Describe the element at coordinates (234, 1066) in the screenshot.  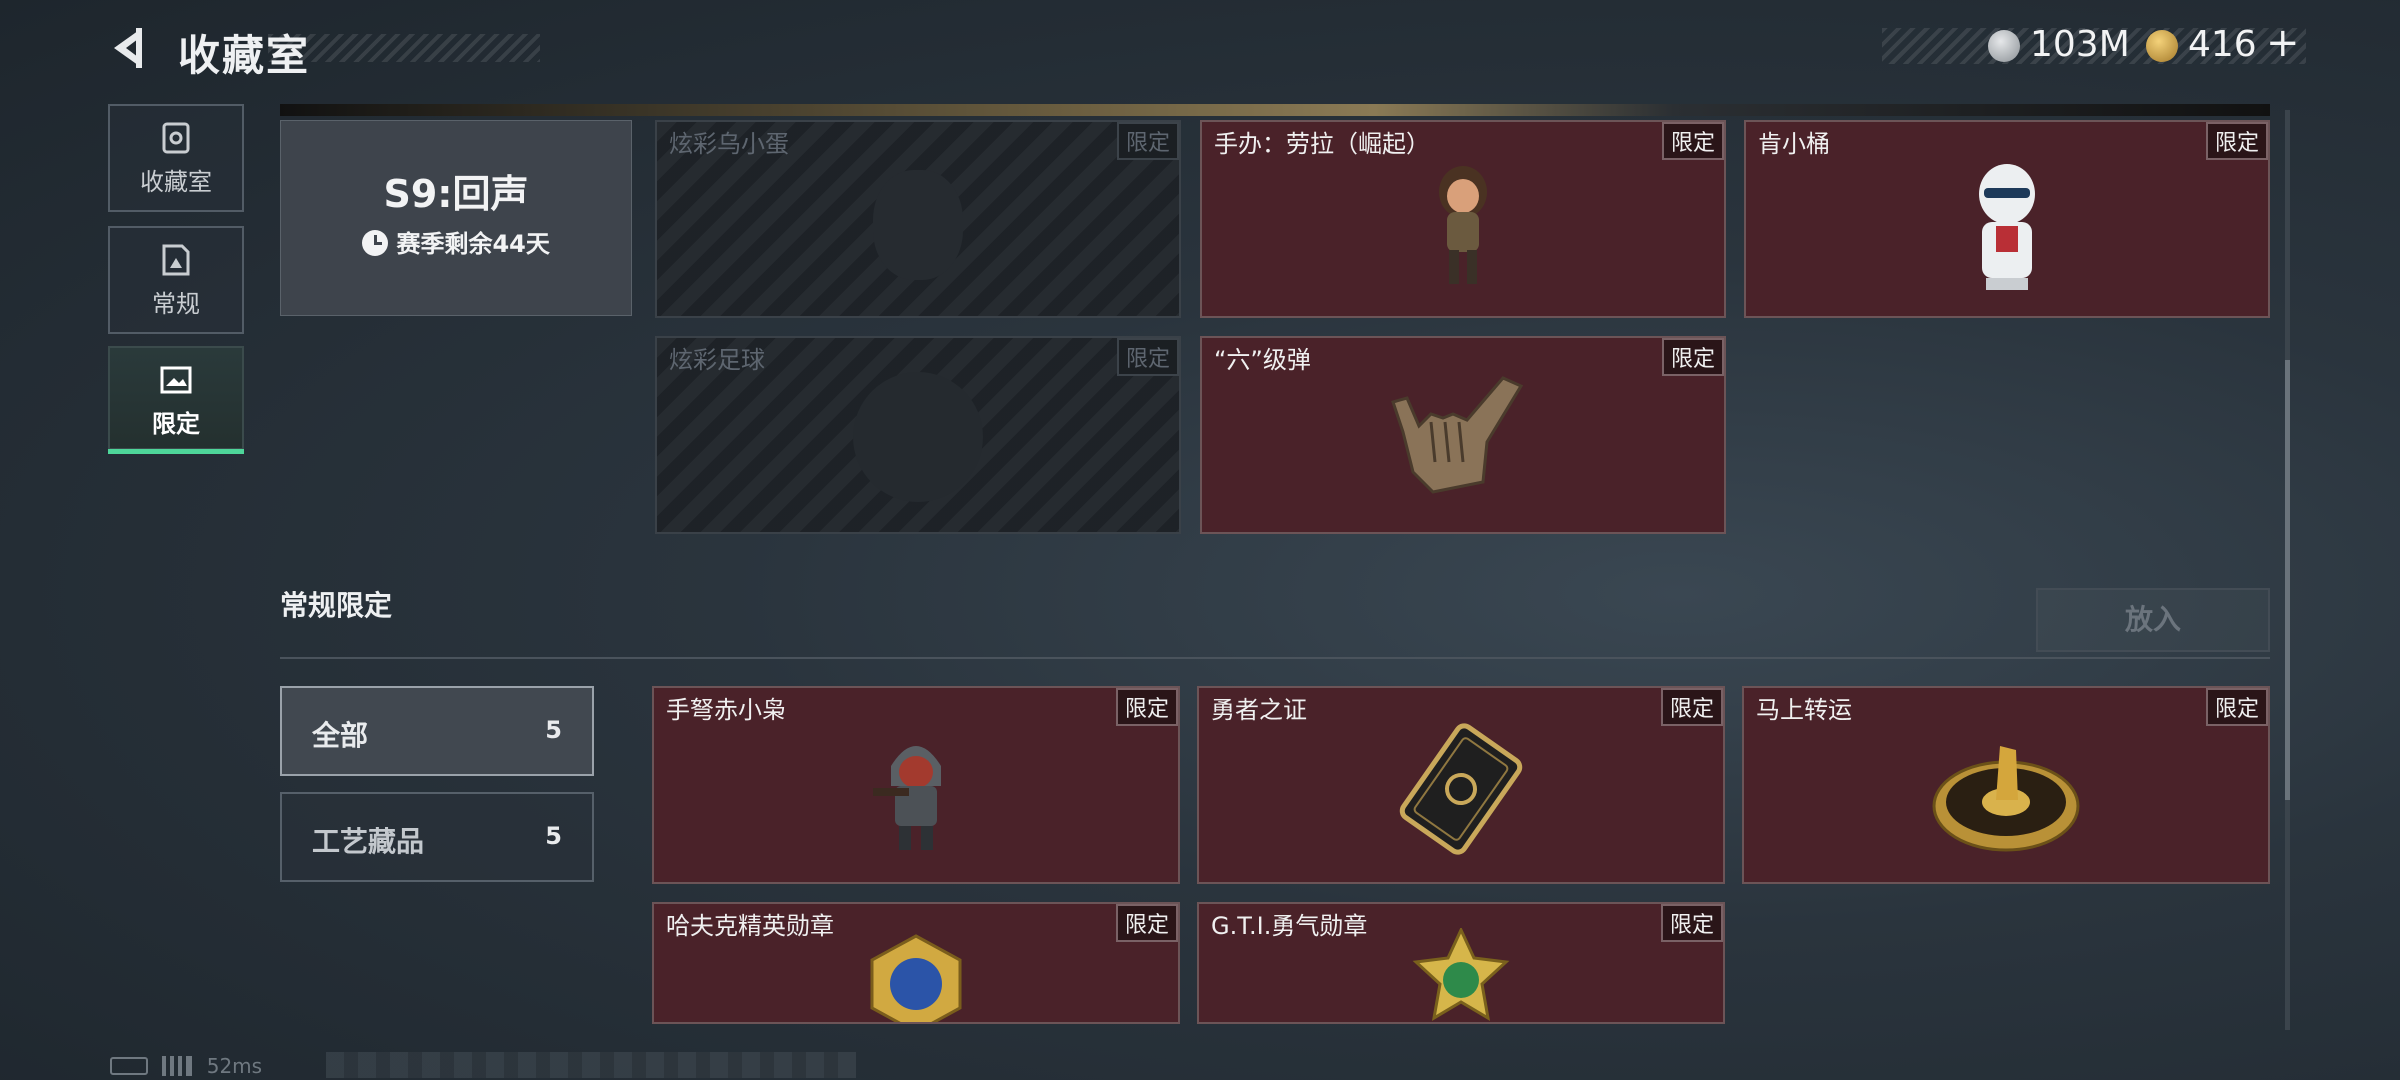
I see `ping-value: 52ms` at that location.